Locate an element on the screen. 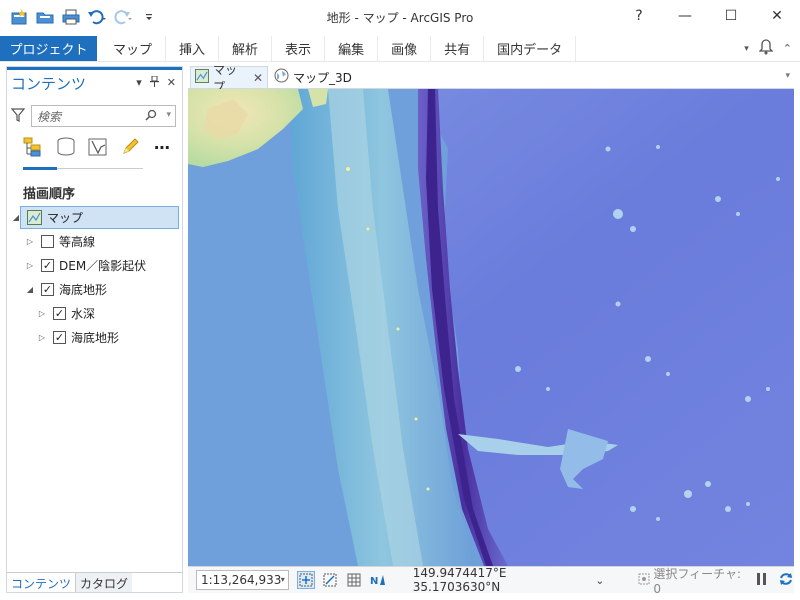  layer-label: 等高線 is located at coordinates (77, 241).